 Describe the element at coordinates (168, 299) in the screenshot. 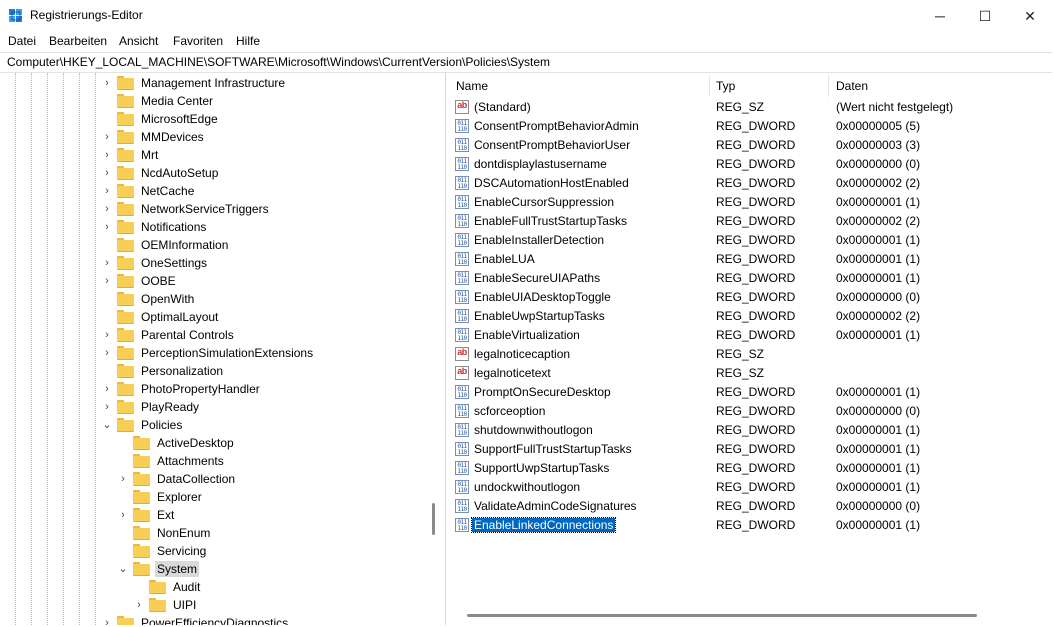

I see `tree-item-label: OpenWith` at that location.